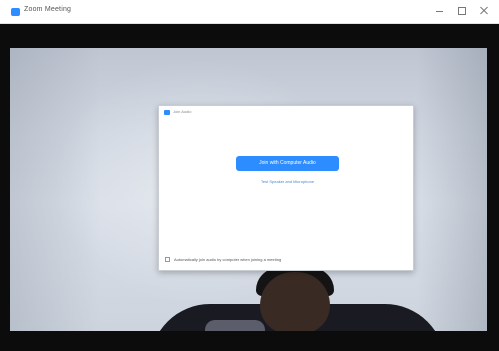  I want to click on participant-video, so click(297, 299).